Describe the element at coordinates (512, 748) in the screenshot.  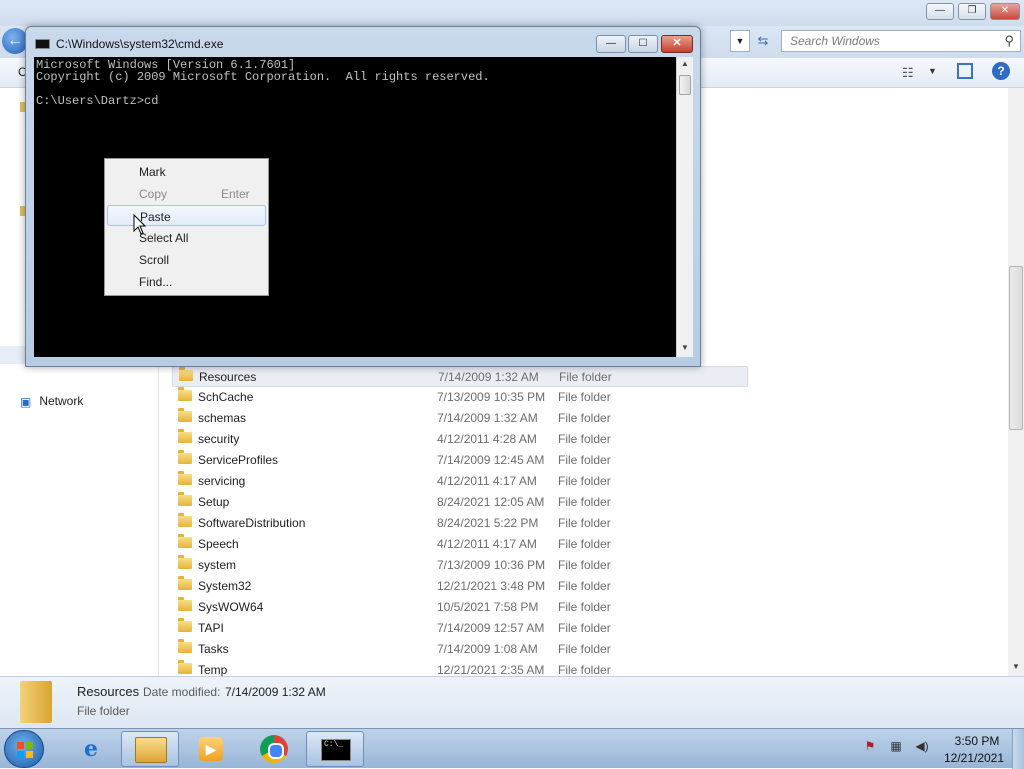
I see `taskbar: e ▶ C:\_ ⚑ ▦ ◀) 3:50 PM 12/21/2021` at that location.